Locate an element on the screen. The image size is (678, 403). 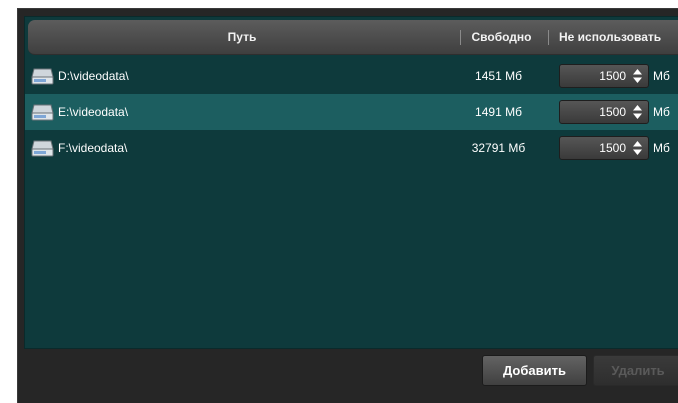
column-separator is located at coordinates (548, 37).